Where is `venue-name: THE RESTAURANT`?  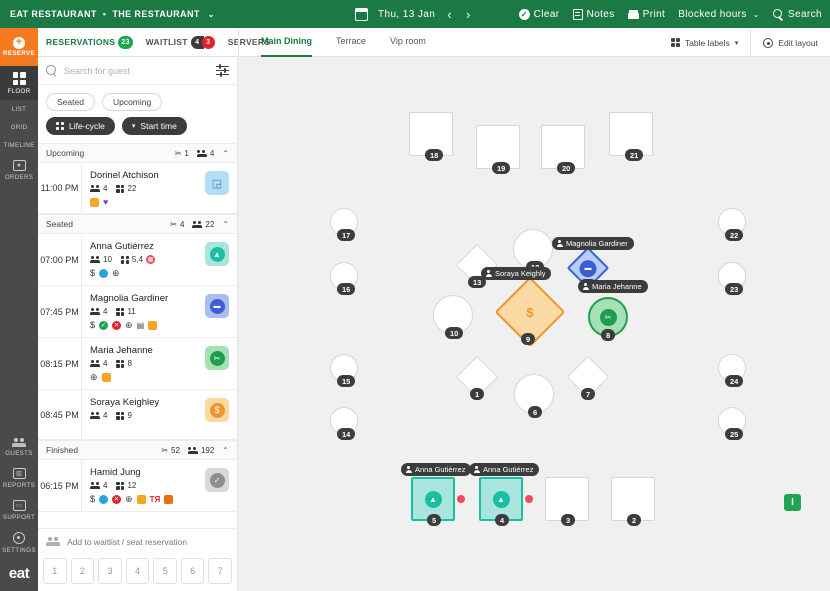
venue-name: THE RESTAURANT is located at coordinates (156, 14).